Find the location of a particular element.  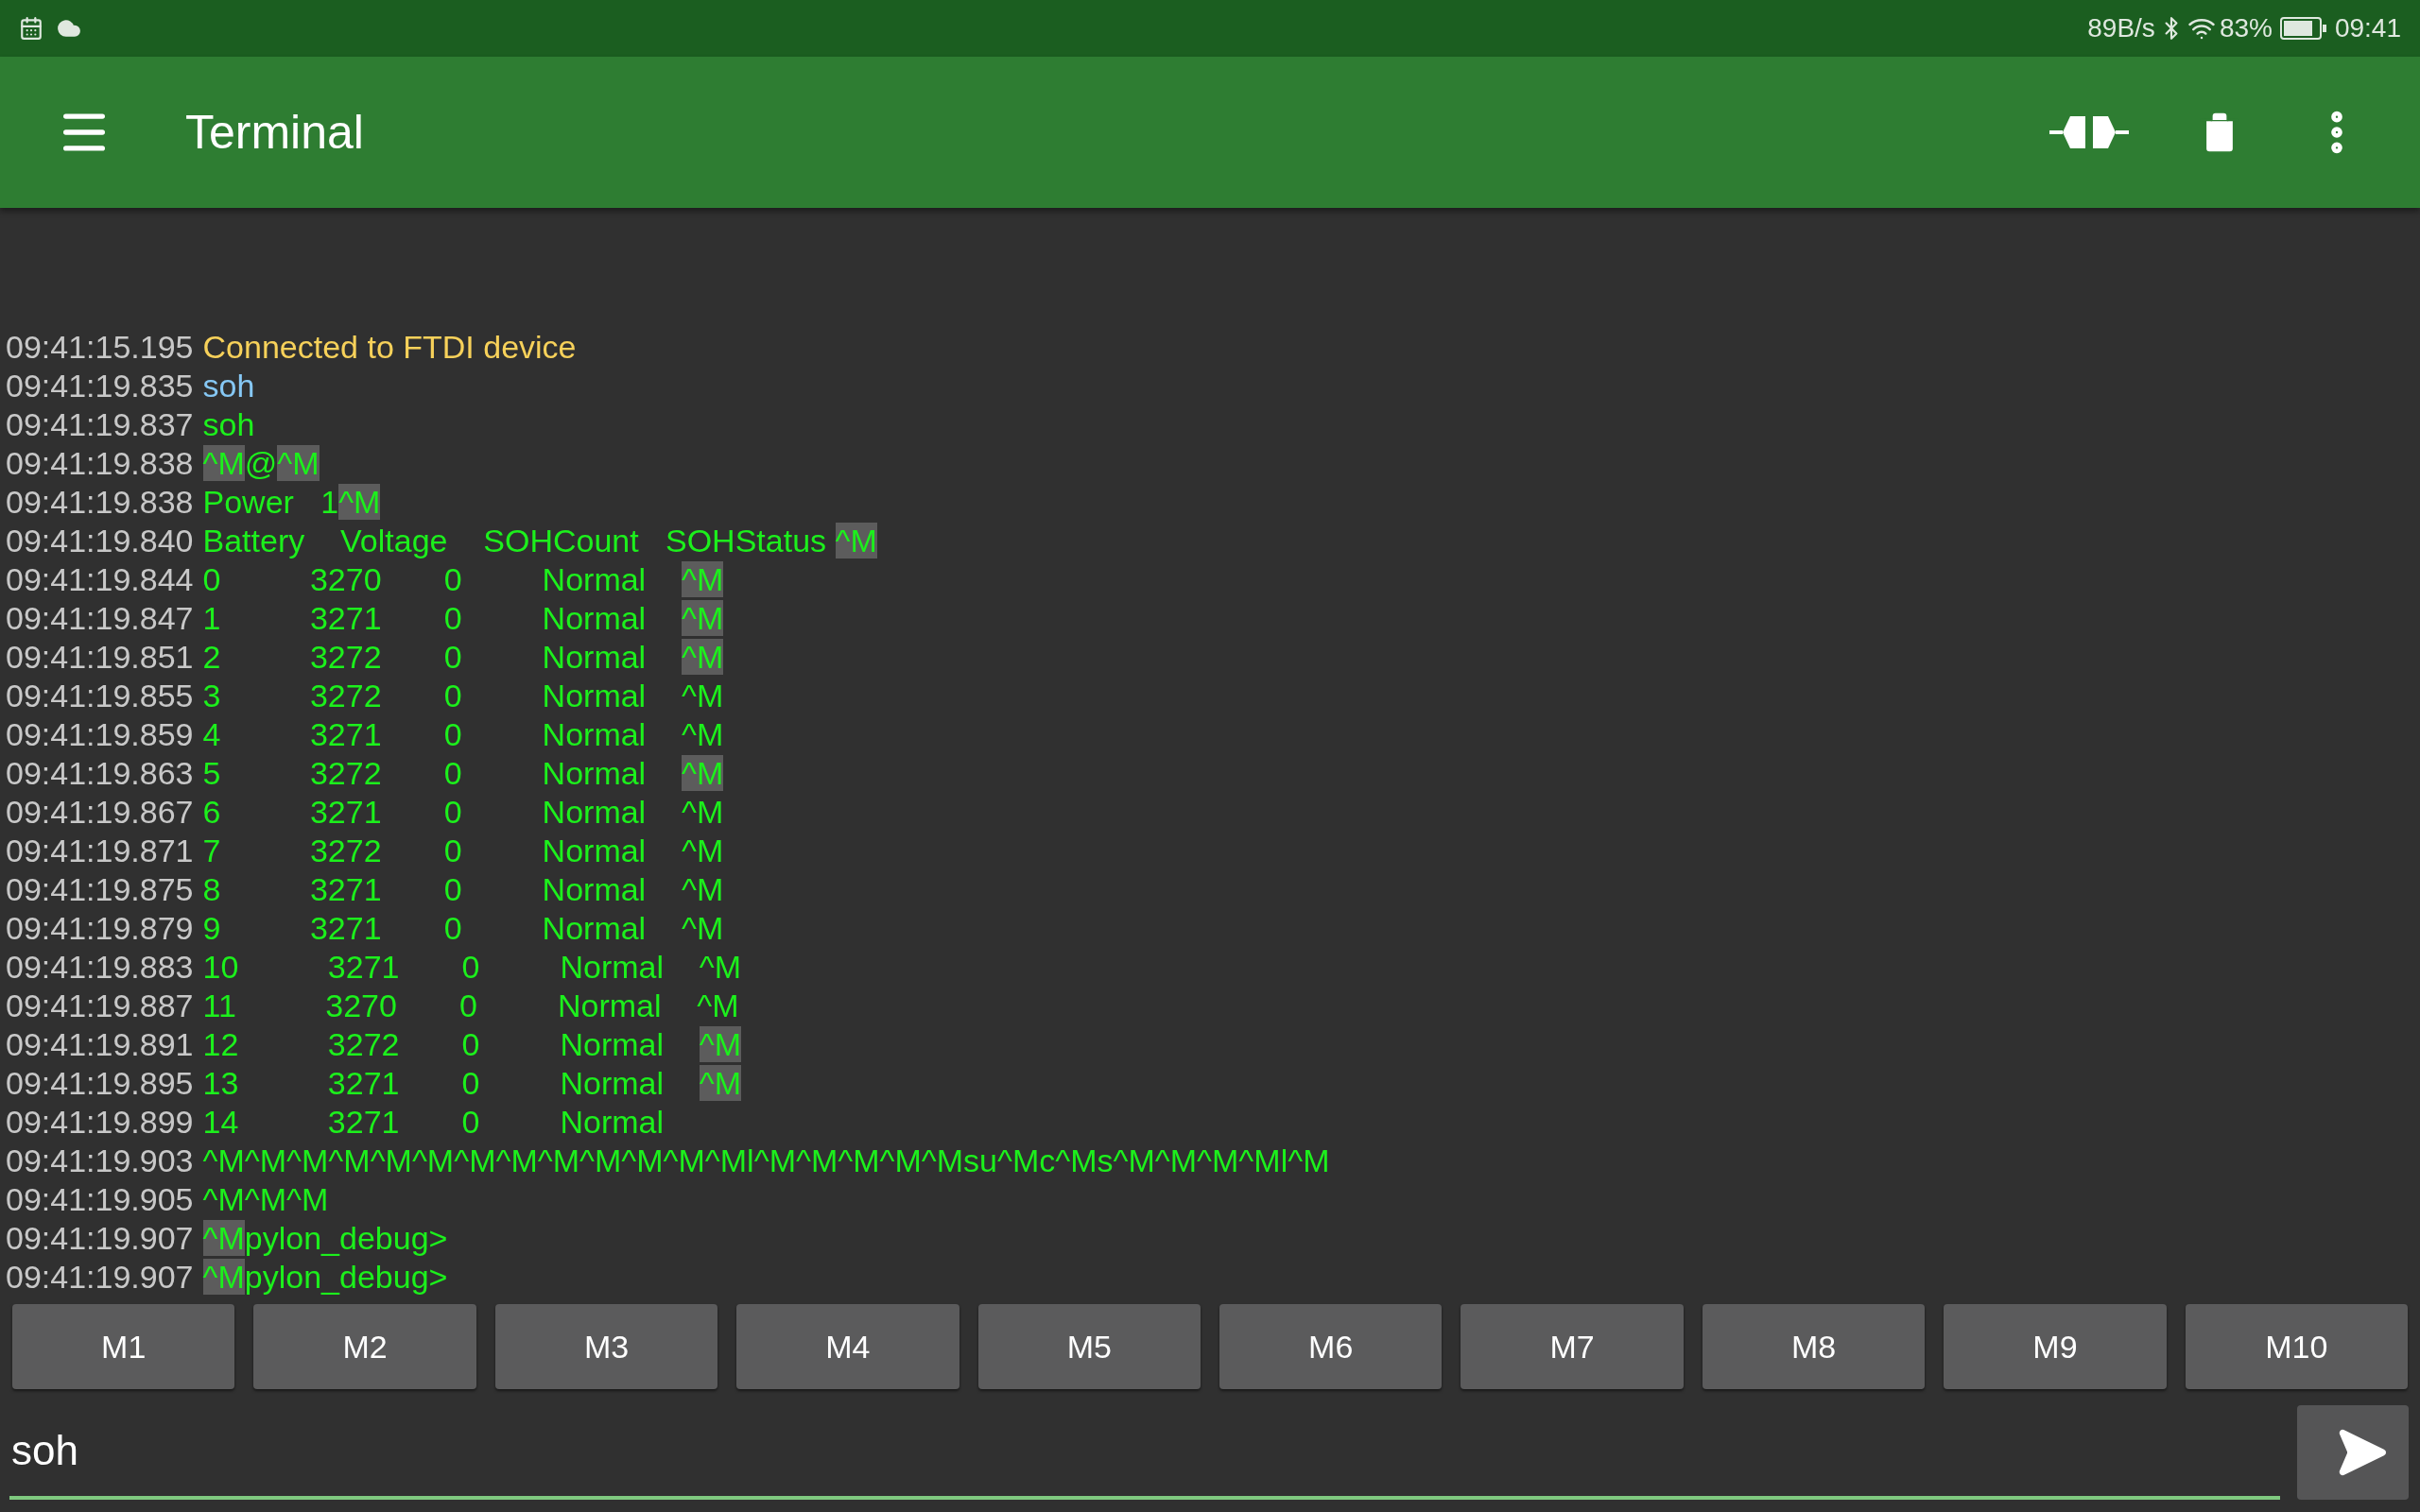

timestamp: 09:41:19.871 is located at coordinates (100, 851).